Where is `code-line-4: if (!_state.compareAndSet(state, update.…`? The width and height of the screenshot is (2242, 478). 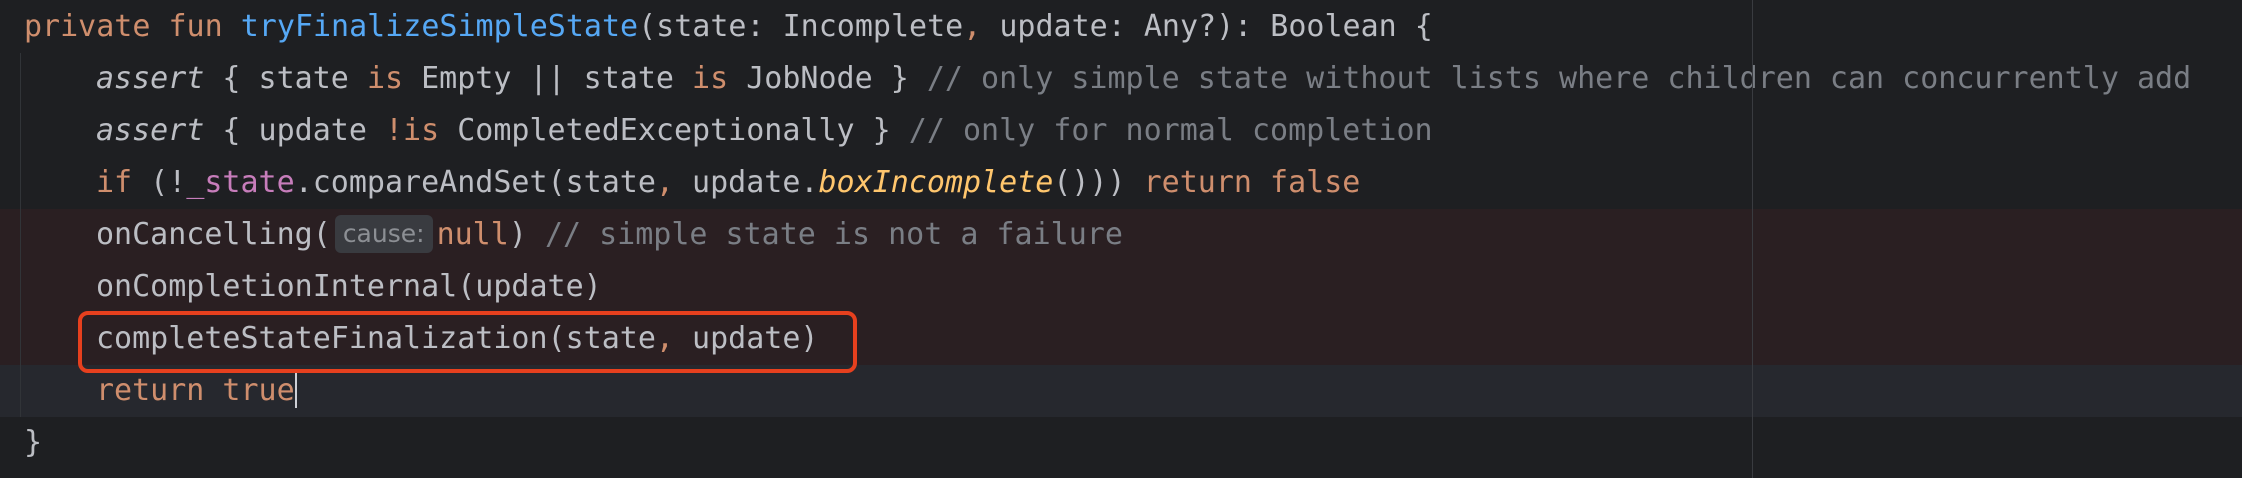 code-line-4: if (!_state.compareAndSet(state, update.… is located at coordinates (1121, 183).